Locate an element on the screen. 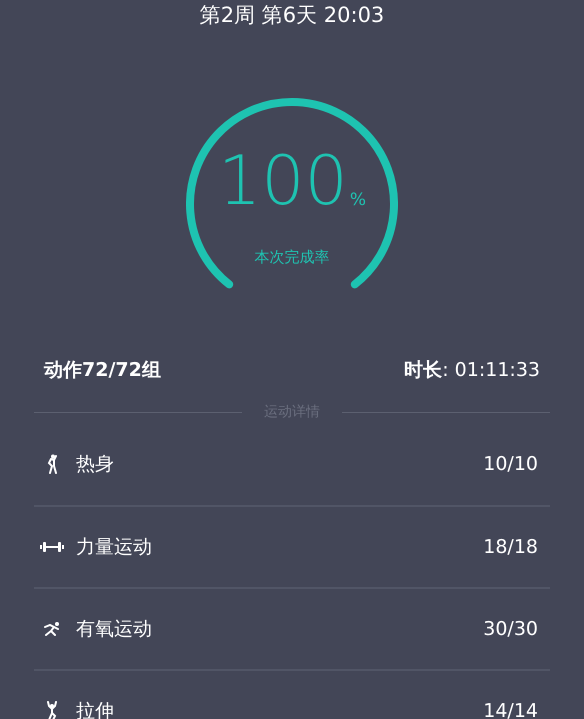  exercise-count: 10/10 is located at coordinates (511, 464).